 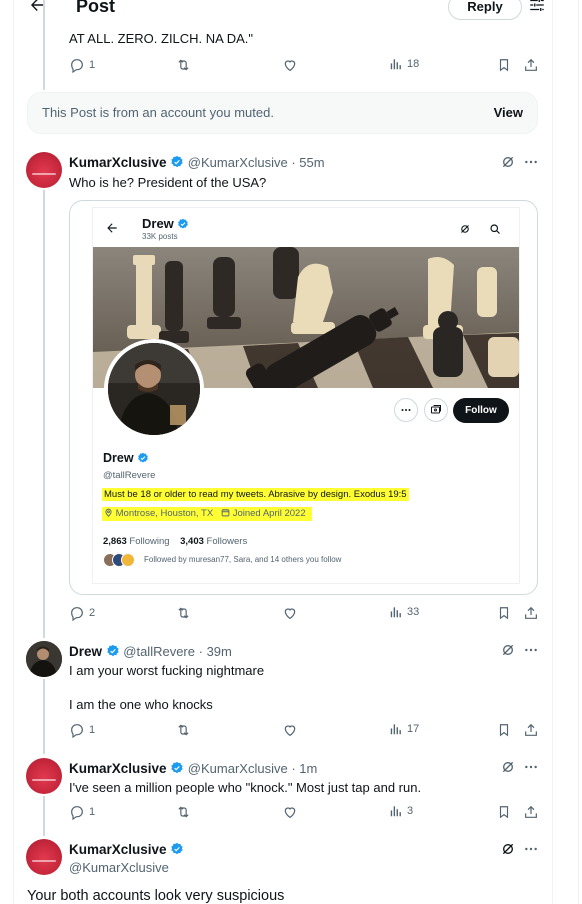 What do you see at coordinates (283, 11) in the screenshot?
I see `page-header: Post Reply` at bounding box center [283, 11].